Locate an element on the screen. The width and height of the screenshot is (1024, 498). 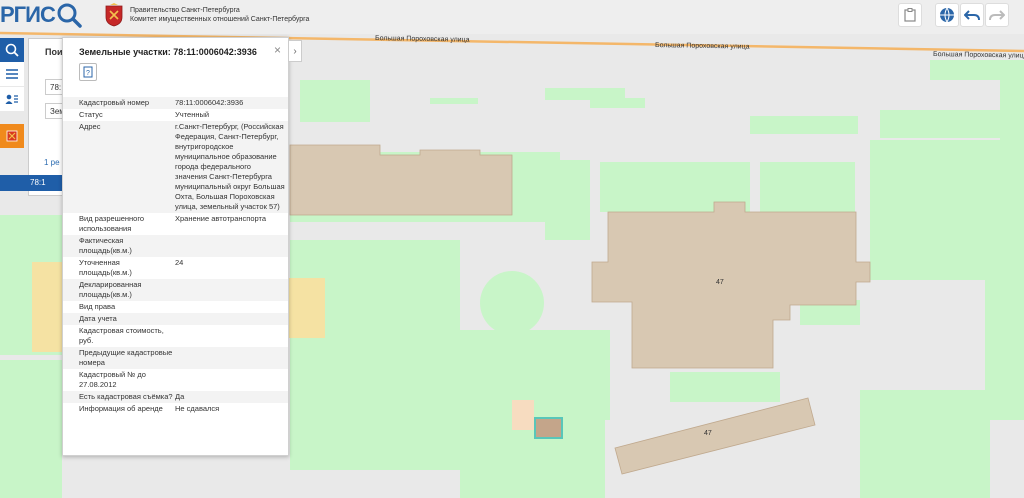
property-key: Фактическая площадь(кв.м.) is located at coordinates (105, 245).